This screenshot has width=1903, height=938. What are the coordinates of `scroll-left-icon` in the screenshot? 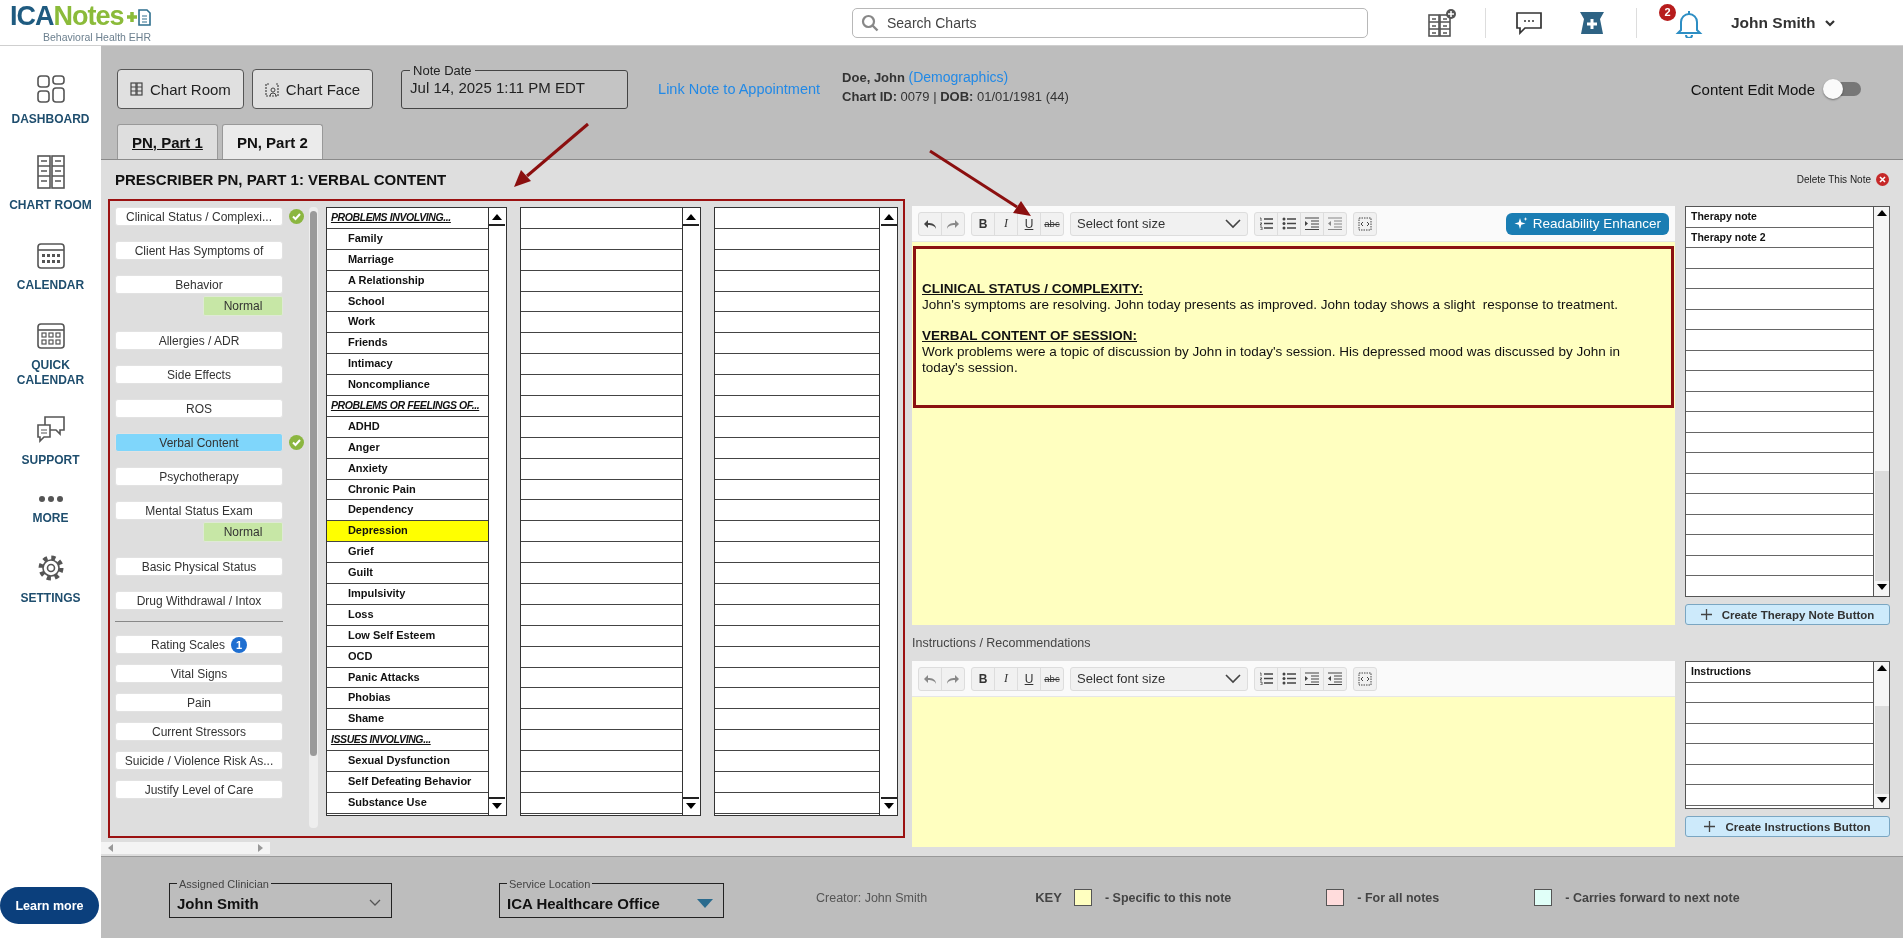 It's located at (111, 848).